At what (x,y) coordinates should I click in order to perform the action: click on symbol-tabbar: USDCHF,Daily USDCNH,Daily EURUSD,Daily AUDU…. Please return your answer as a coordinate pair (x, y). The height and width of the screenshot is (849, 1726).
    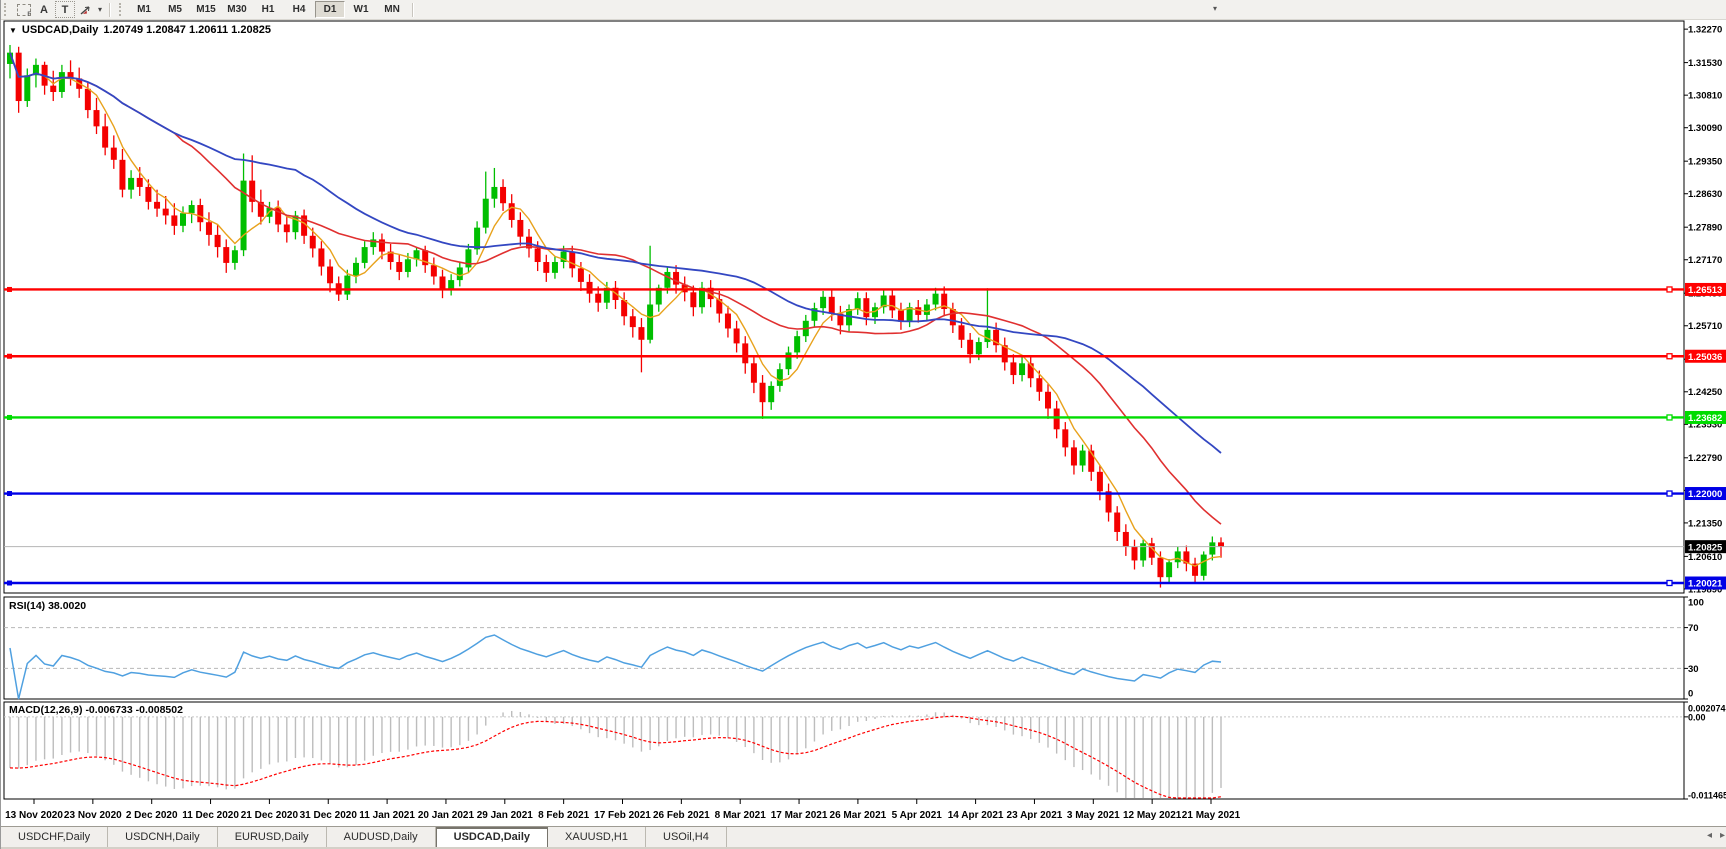
    Looking at the image, I should click on (863, 836).